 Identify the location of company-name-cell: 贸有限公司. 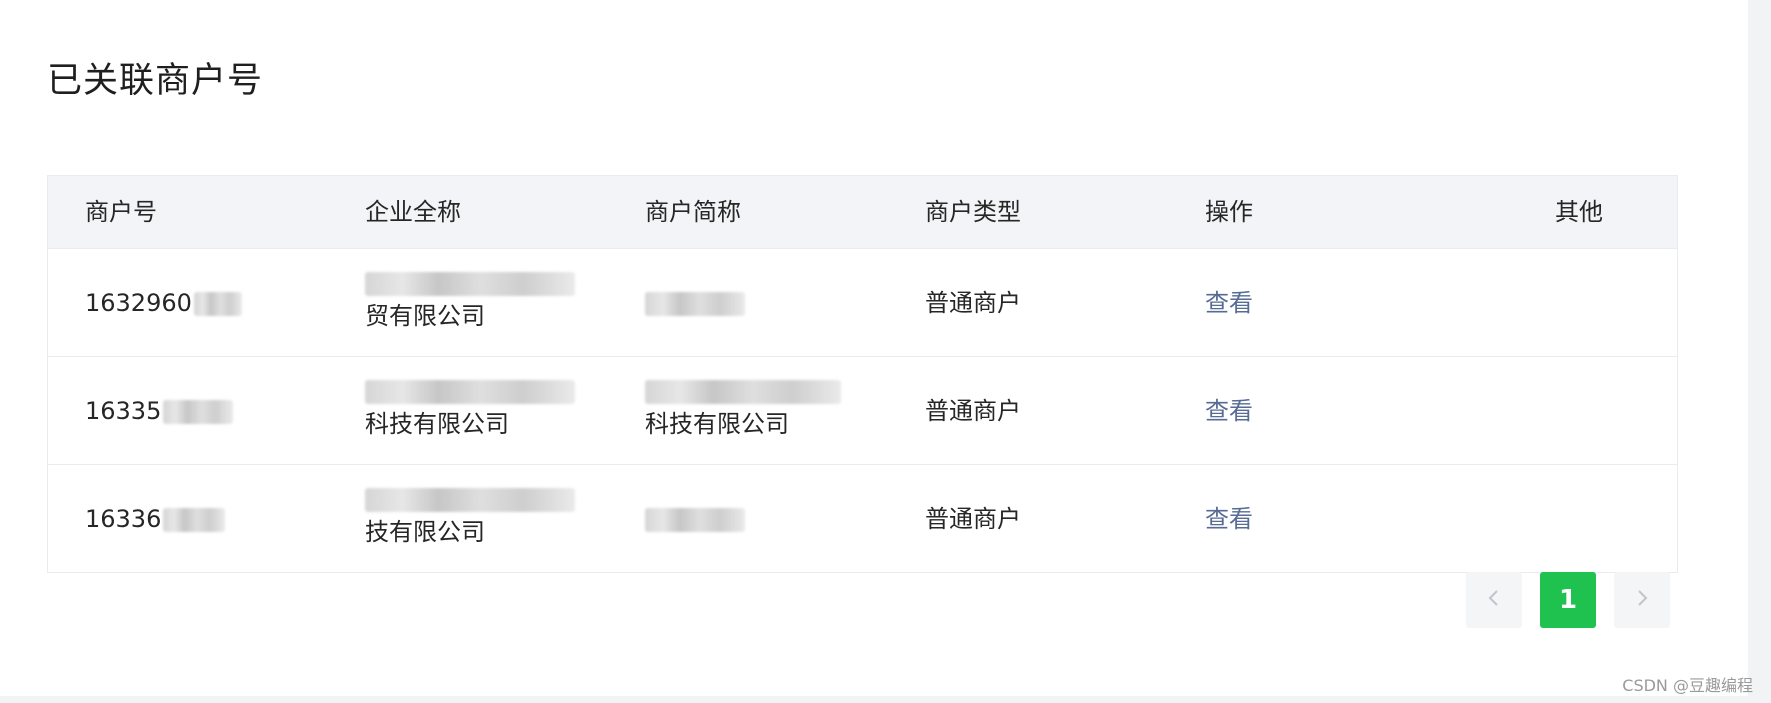
(468, 302).